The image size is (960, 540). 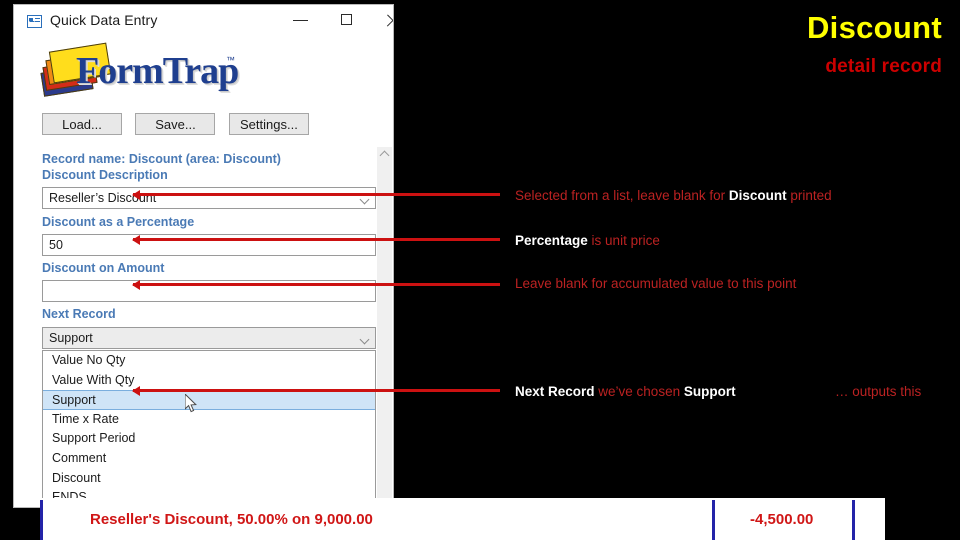 I want to click on maximize-button, so click(x=347, y=20).